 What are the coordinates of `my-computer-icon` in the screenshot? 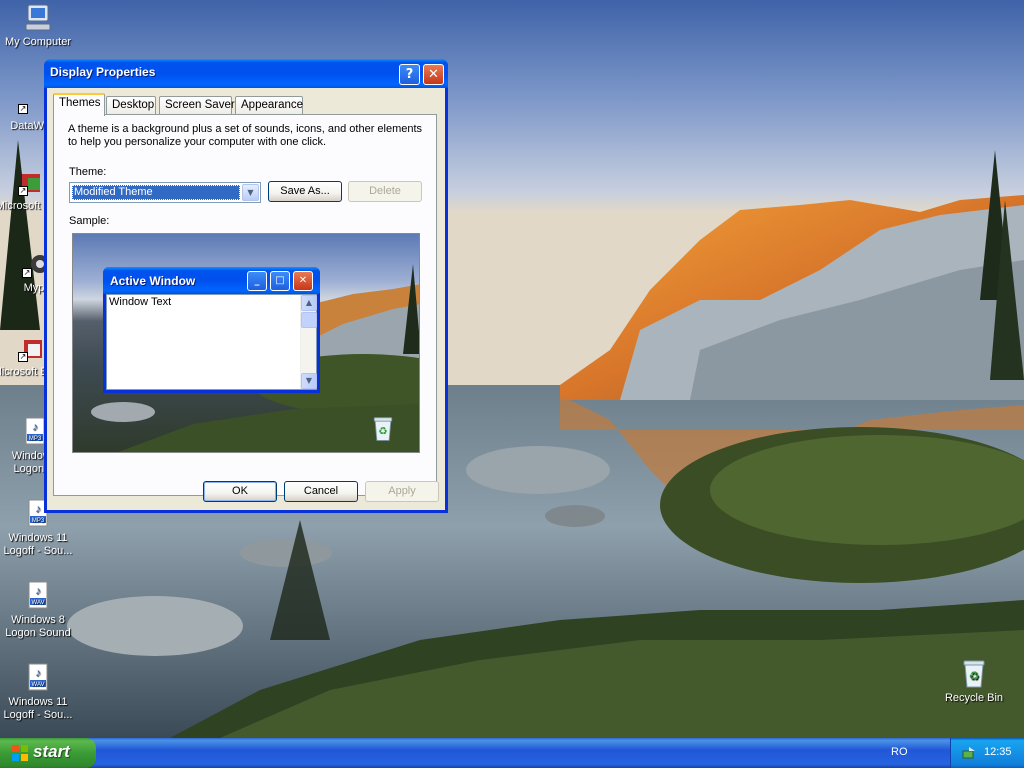 It's located at (38, 17).